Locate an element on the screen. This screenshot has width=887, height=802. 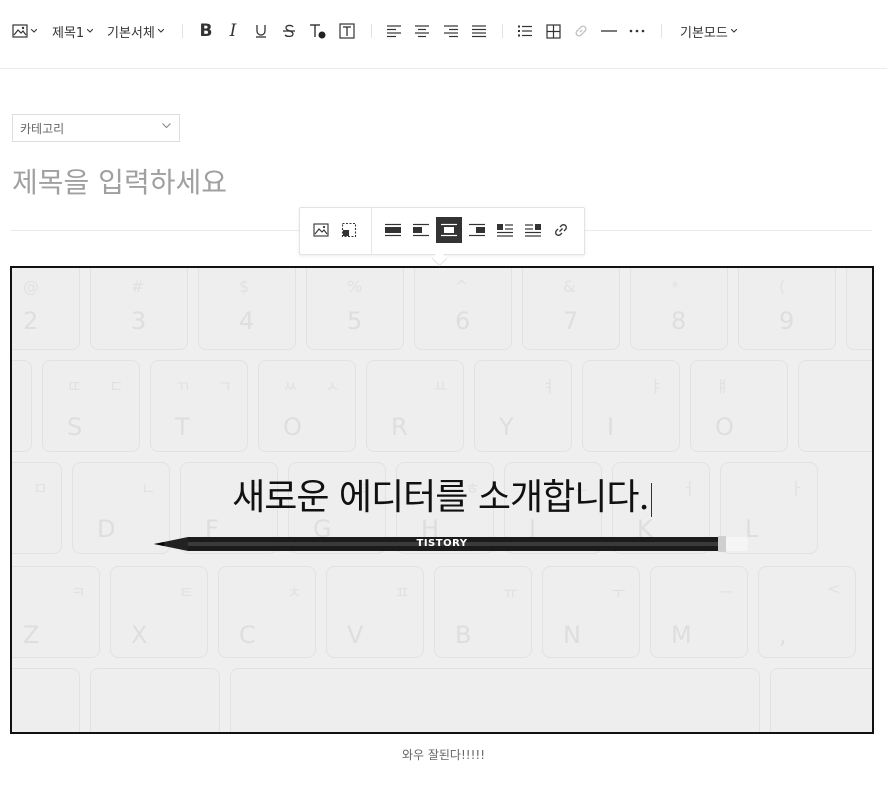
underline-button is located at coordinates (261, 31).